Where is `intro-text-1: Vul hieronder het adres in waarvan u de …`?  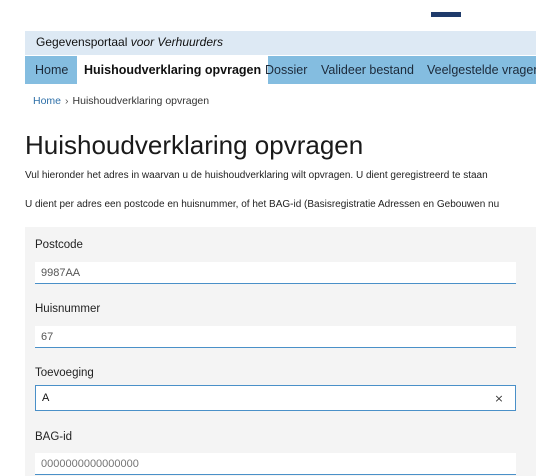 intro-text-1: Vul hieronder het adres in waarvan u de … is located at coordinates (256, 175).